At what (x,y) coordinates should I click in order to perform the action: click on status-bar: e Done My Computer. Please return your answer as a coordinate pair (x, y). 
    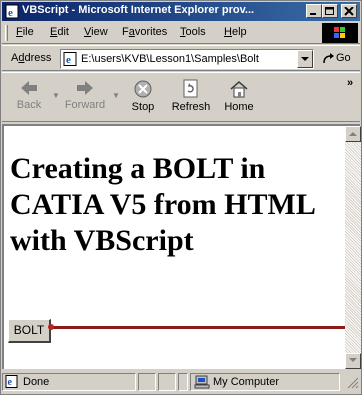
    Looking at the image, I should click on (181, 382).